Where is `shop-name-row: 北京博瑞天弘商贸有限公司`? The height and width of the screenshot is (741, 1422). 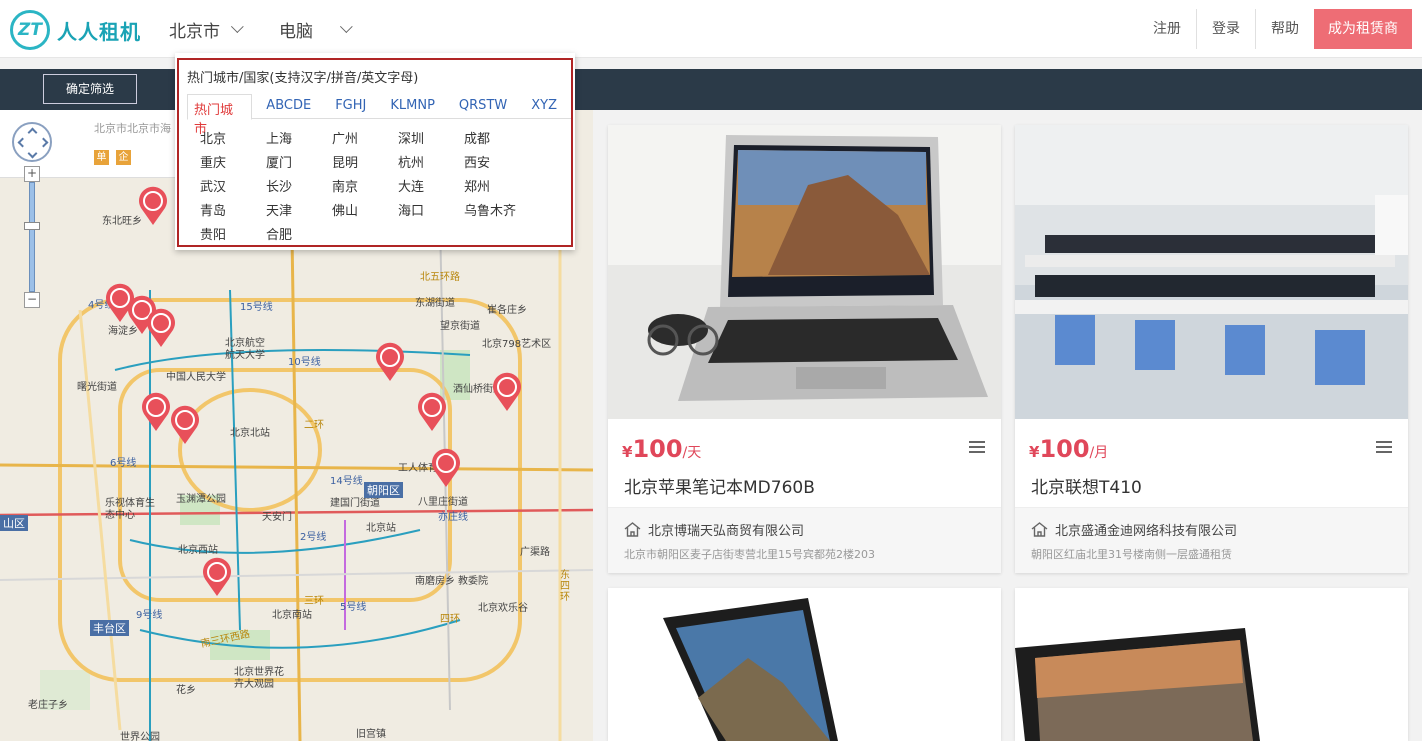
shop-name-row: 北京博瑞天弘商贸有限公司 is located at coordinates (714, 529).